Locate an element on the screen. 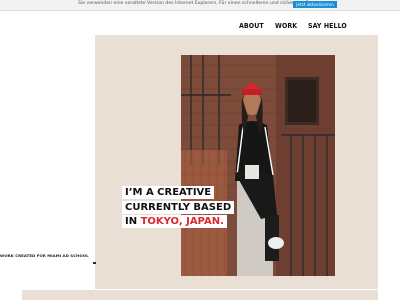  hero-location: TOKYO, JAPAN. is located at coordinates (182, 221).